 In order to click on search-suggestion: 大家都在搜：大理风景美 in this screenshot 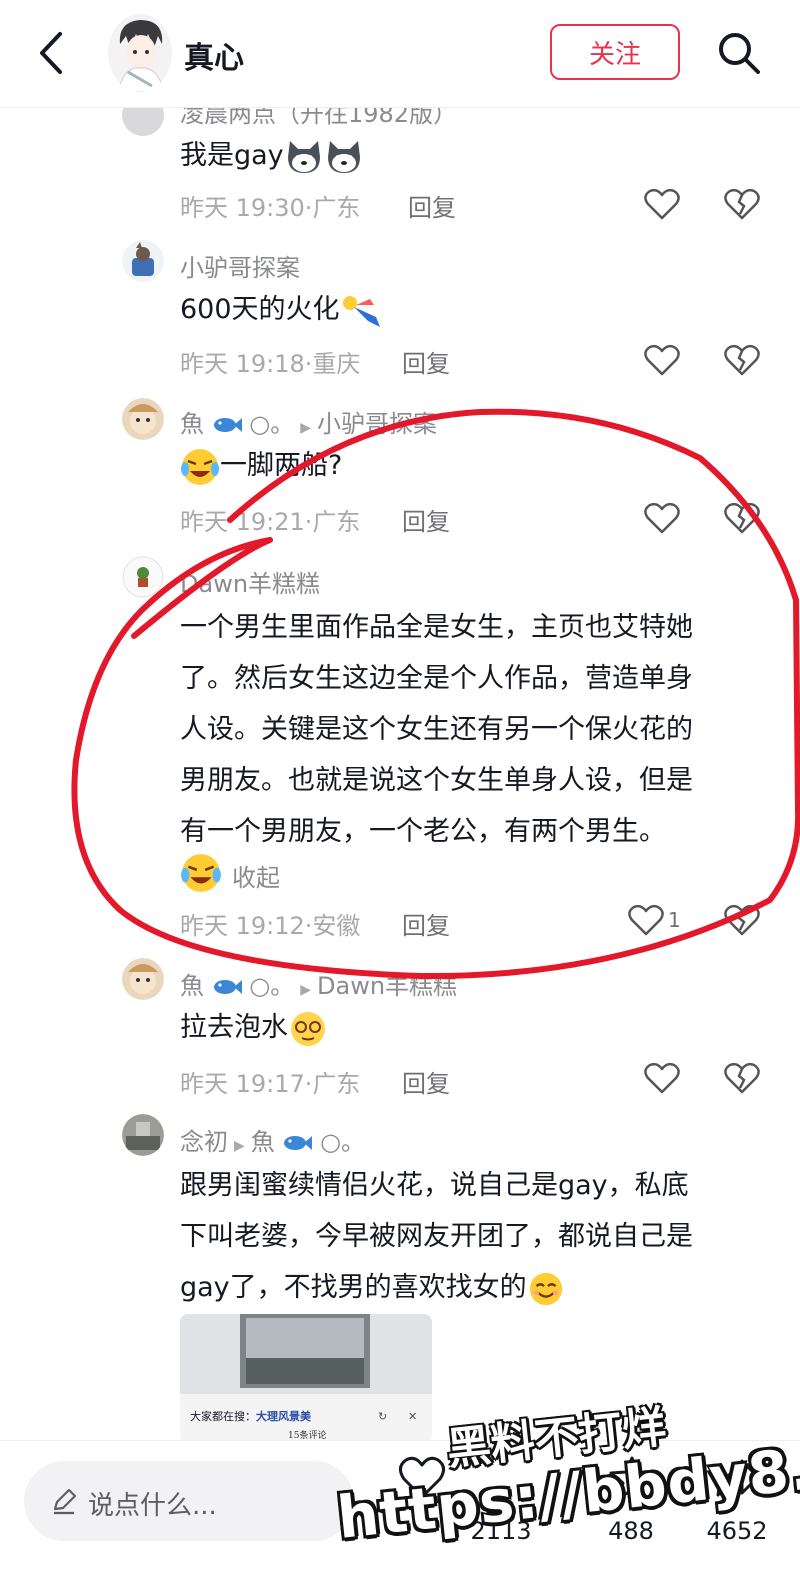, I will do `click(250, 1416)`.